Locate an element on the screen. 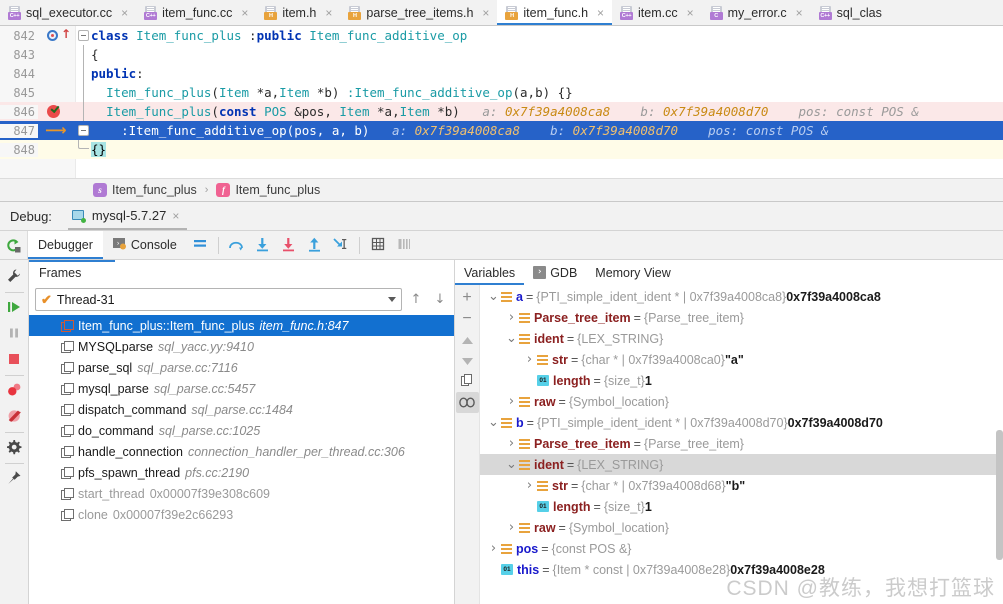  gutter-icon-area: ↑ is located at coordinates (56, 35).